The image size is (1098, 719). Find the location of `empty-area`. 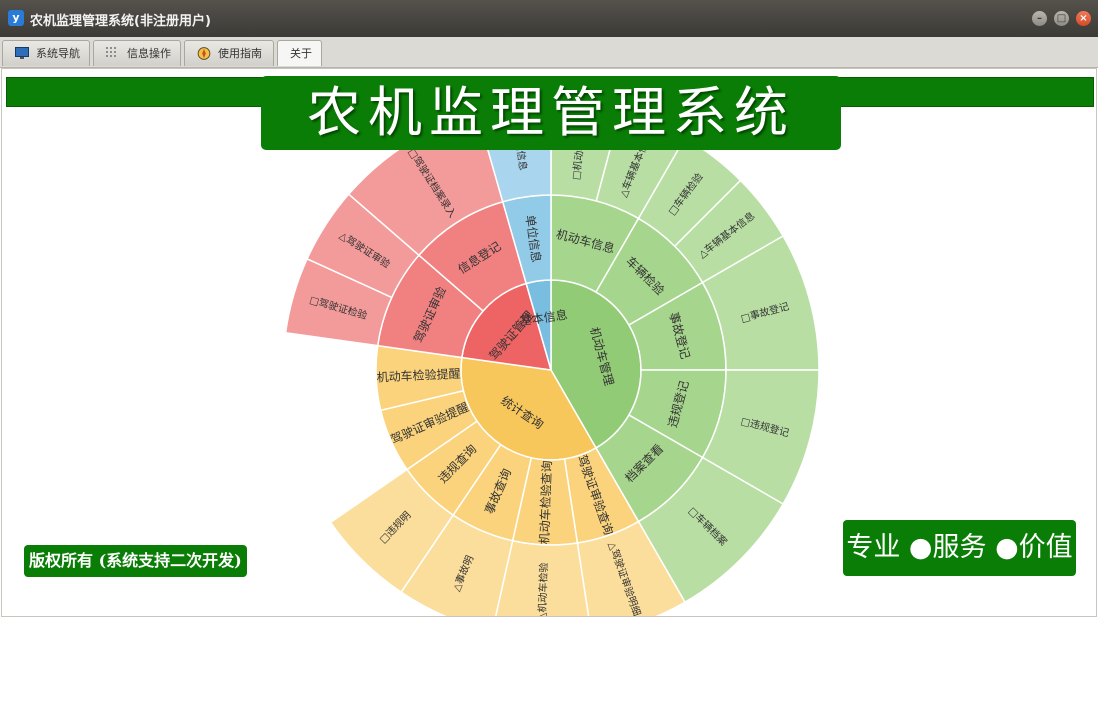

empty-area is located at coordinates (549, 668).